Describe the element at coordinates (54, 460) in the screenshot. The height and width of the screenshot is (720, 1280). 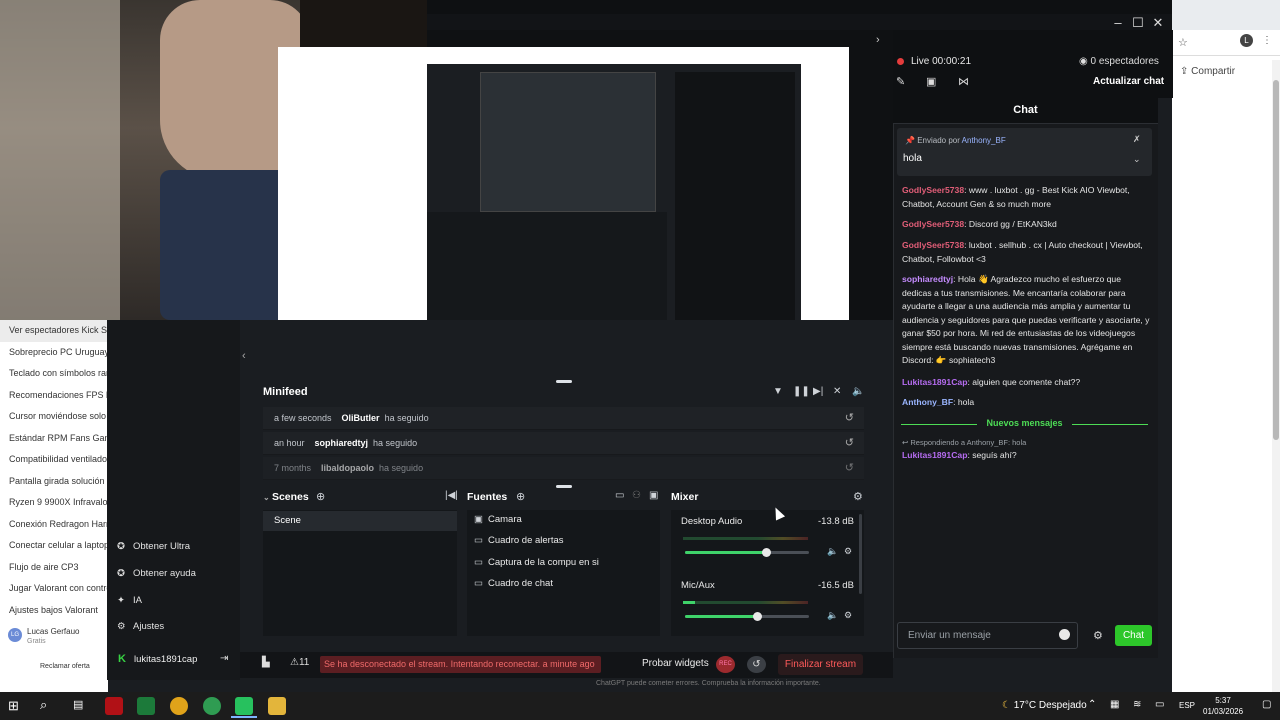
I see `list-item: Compatibilidad ventilado` at that location.